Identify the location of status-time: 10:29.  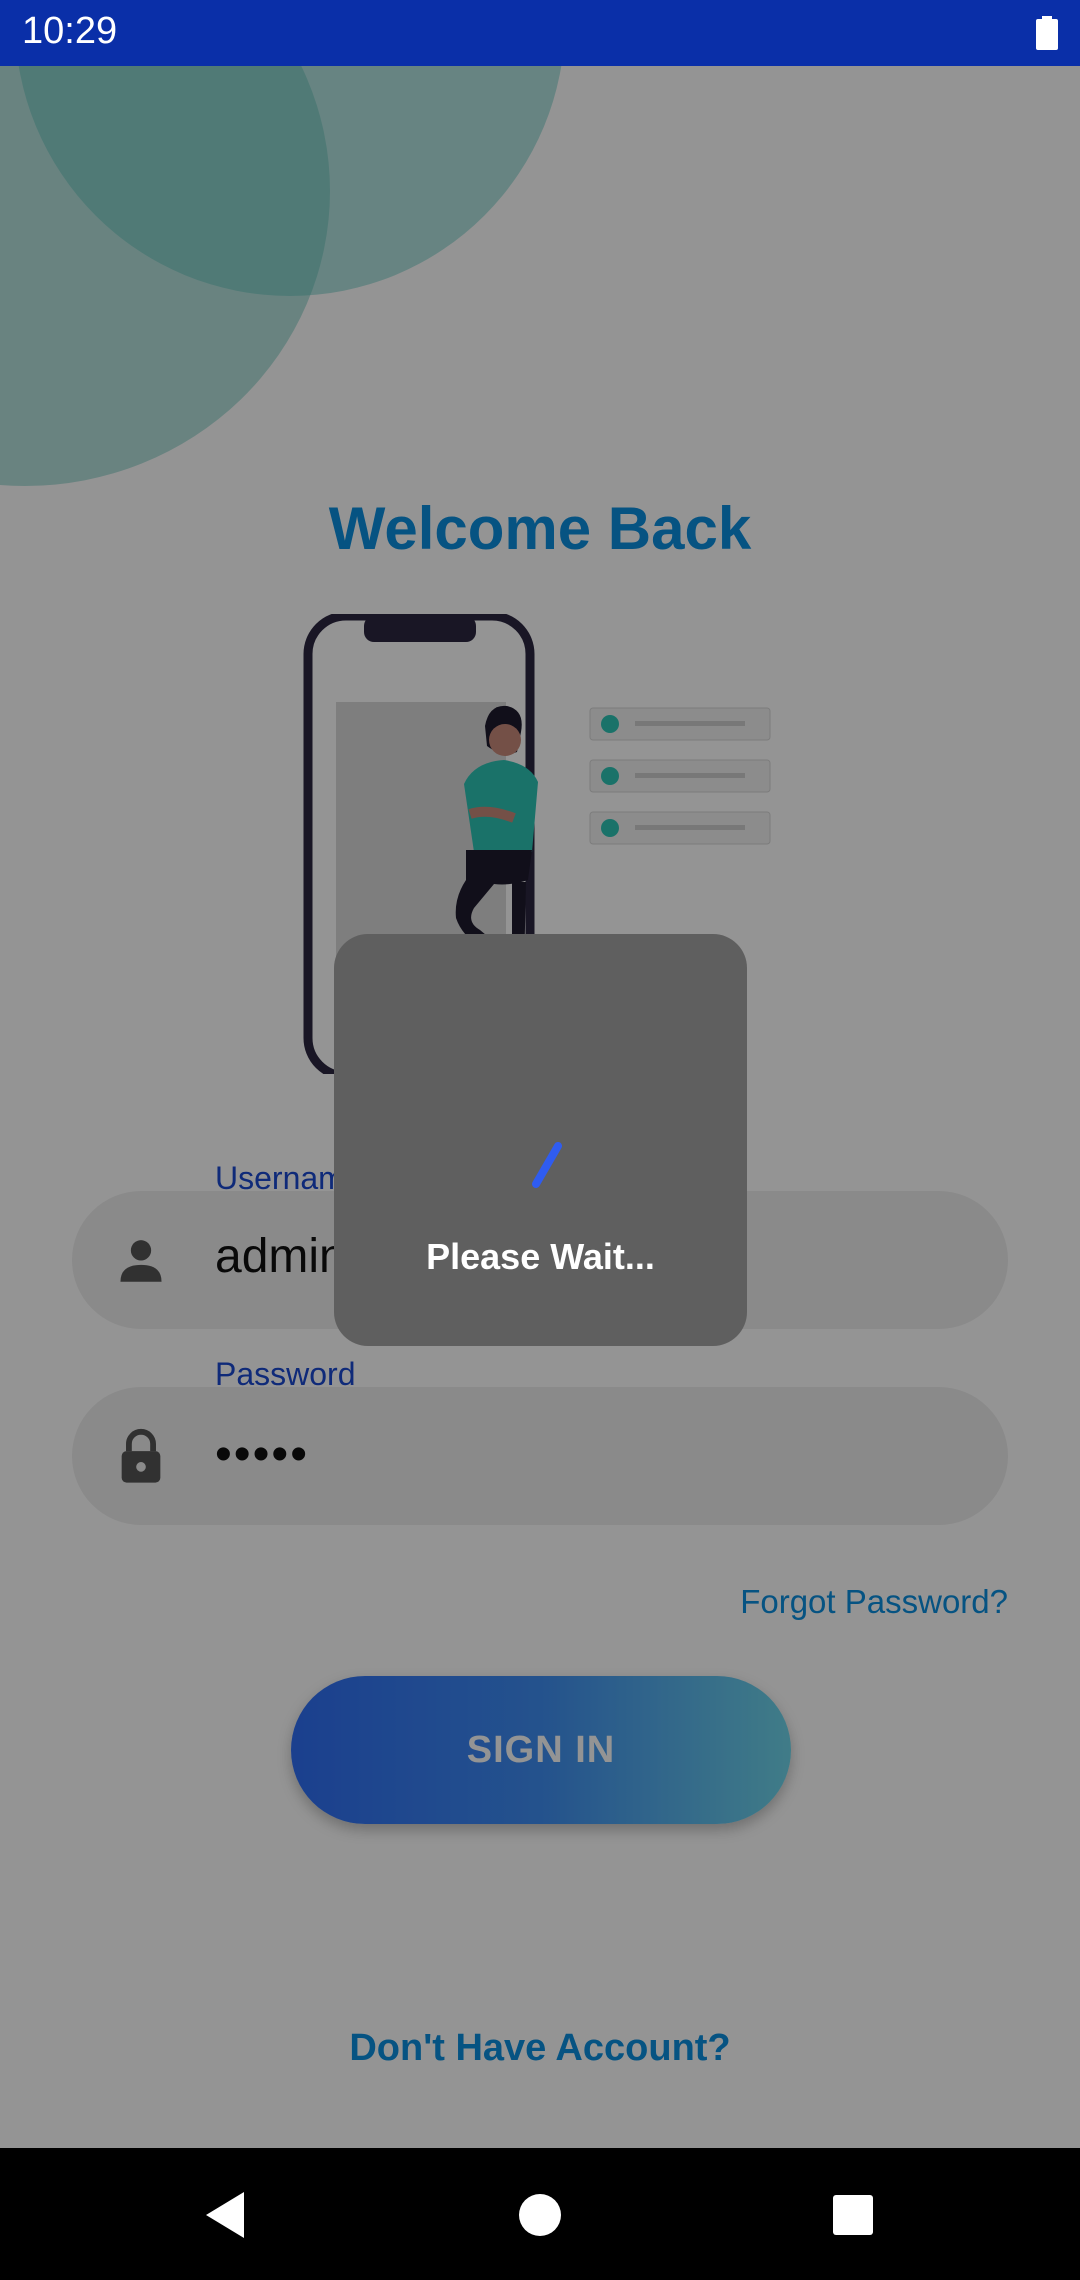
(70, 31).